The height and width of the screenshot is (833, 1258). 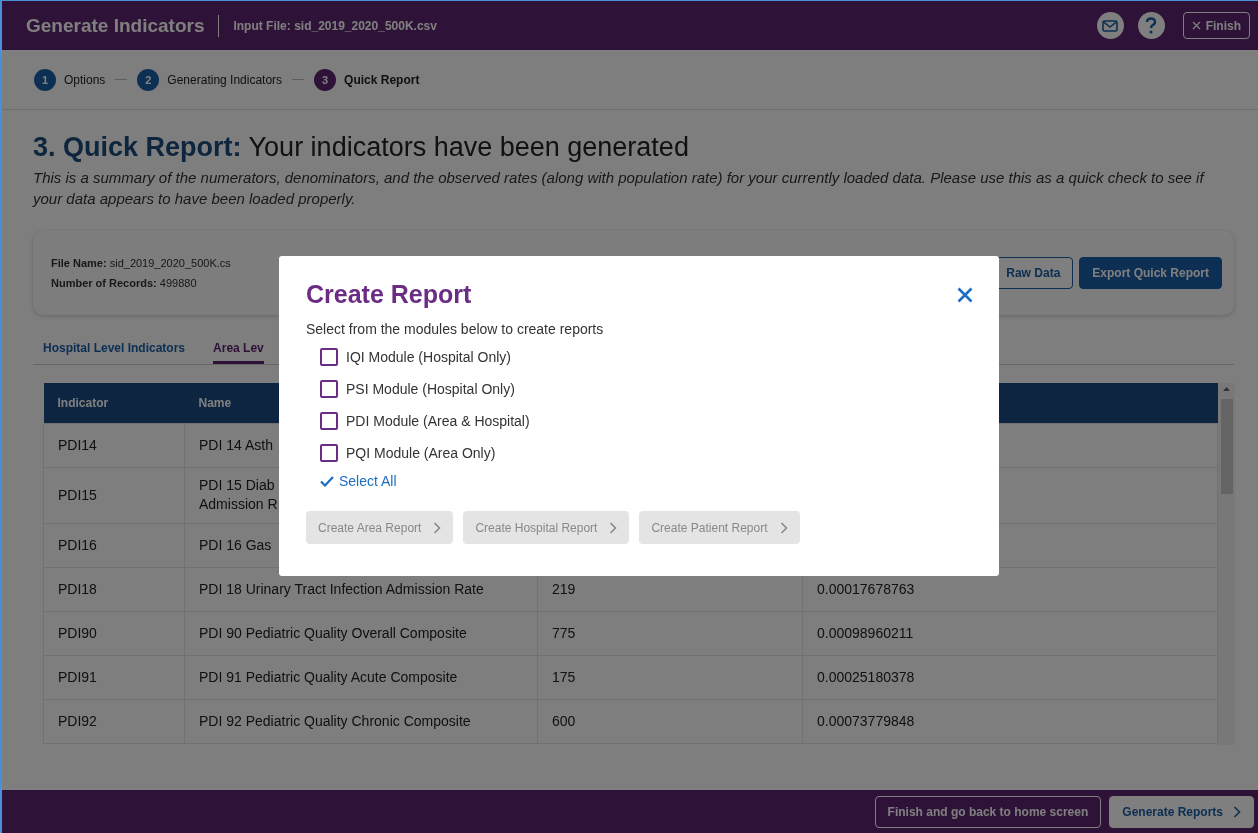 What do you see at coordinates (1151, 25) in the screenshot?
I see `help-icon` at bounding box center [1151, 25].